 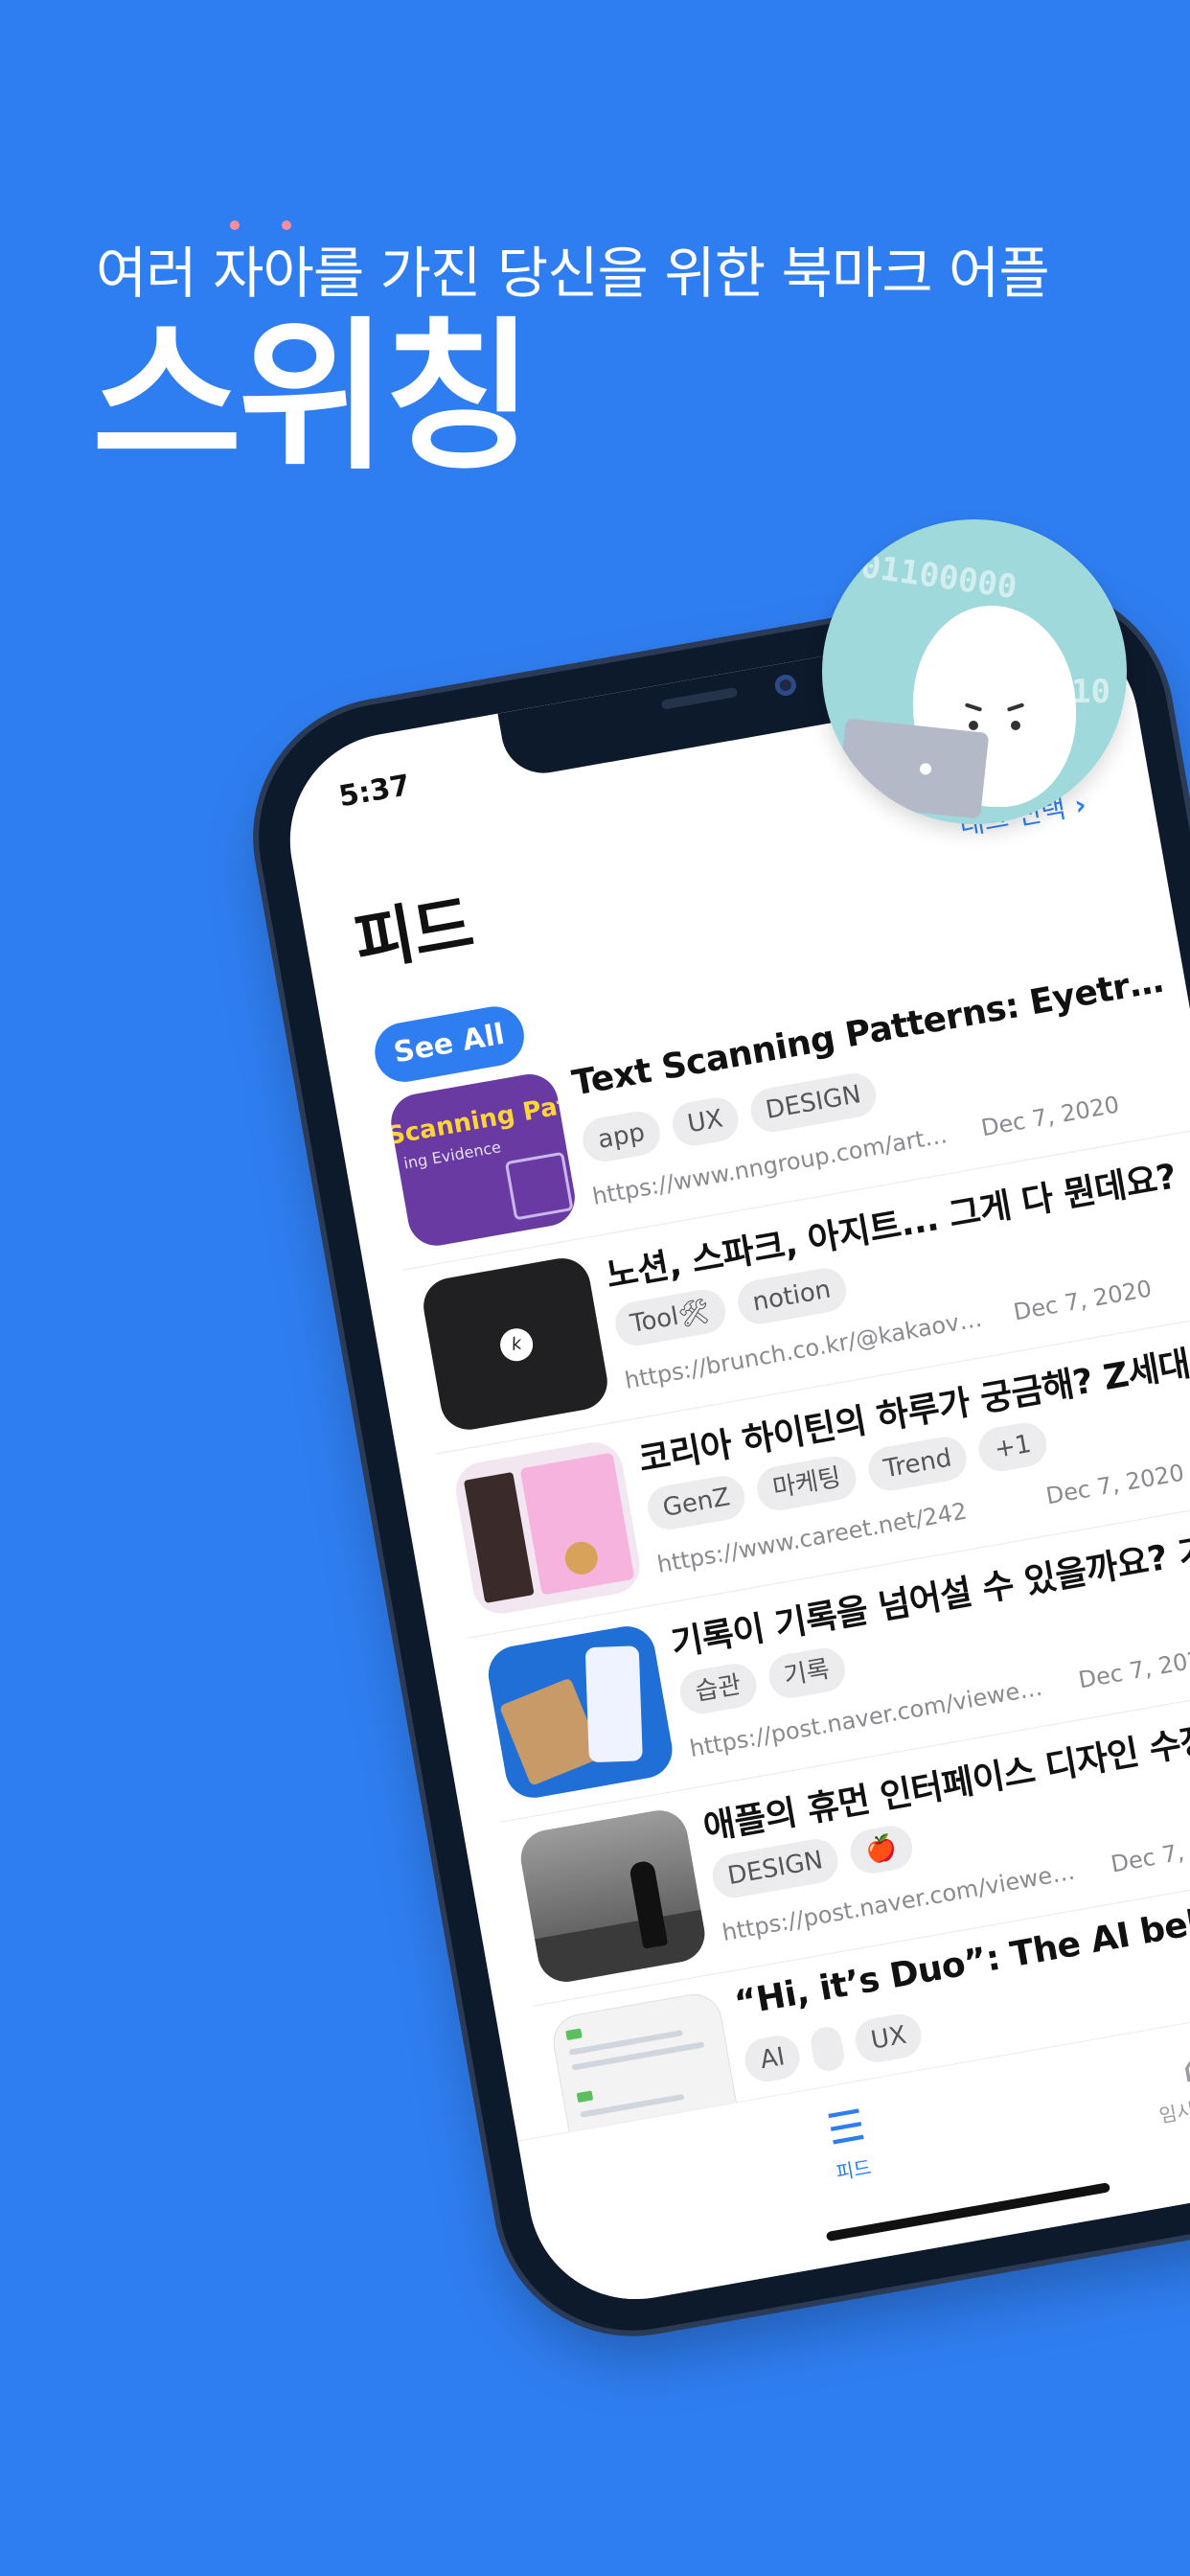 What do you see at coordinates (483, 1160) in the screenshot?
I see `thumbnail-image: Scanning Patterns ing Evidence` at bounding box center [483, 1160].